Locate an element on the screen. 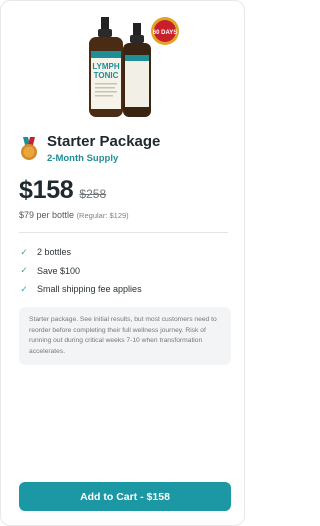  per-bottle-price: $79 per bottle (Regular: $129) is located at coordinates (74, 215).